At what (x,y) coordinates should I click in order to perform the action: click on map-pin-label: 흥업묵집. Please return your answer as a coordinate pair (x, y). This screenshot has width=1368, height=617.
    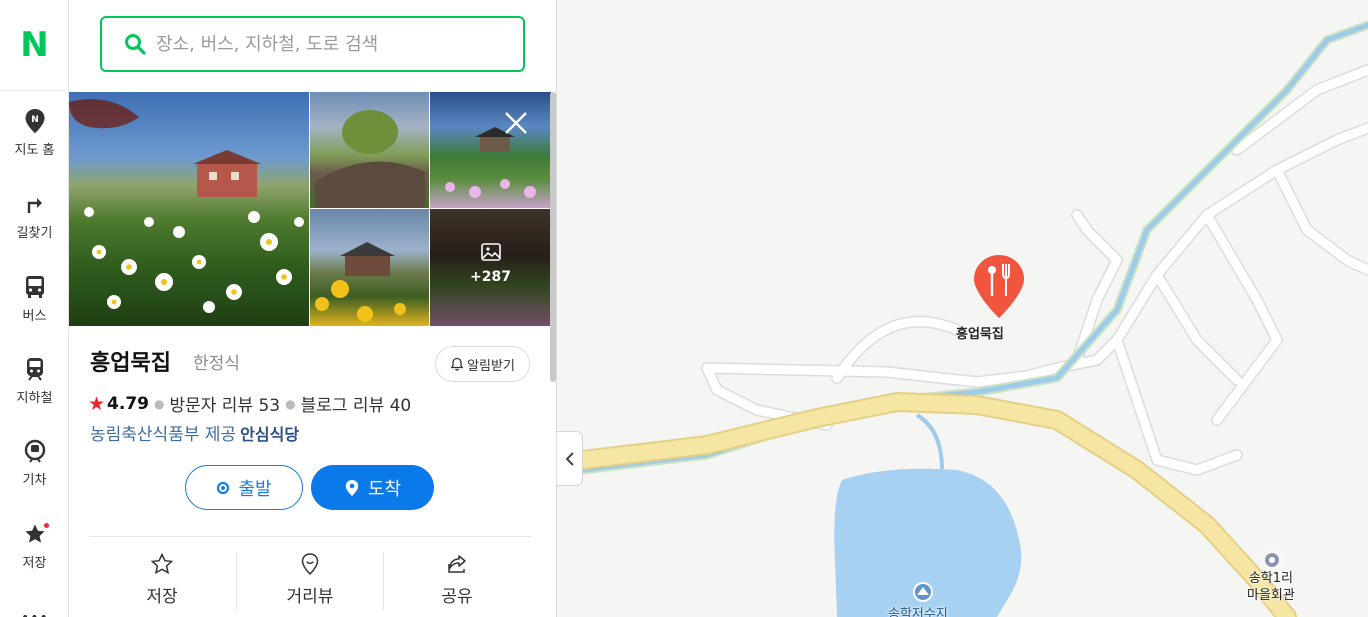
    Looking at the image, I should click on (980, 332).